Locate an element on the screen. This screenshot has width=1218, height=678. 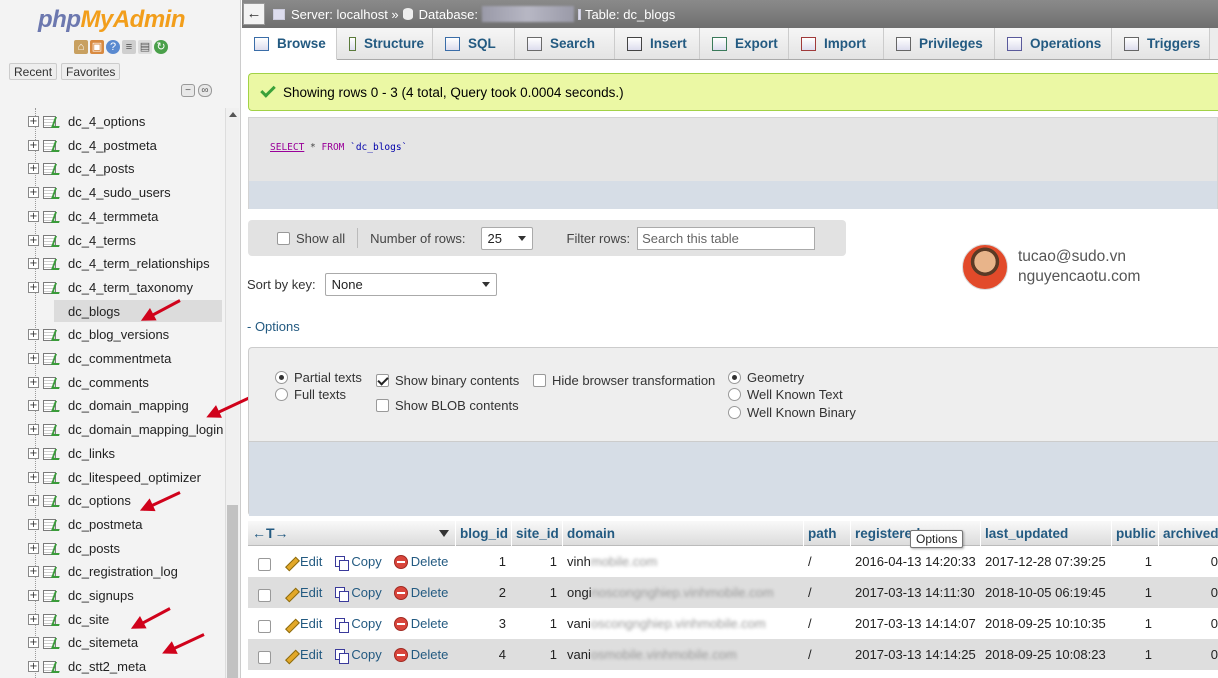
geometry-option: Geometry is located at coordinates (766, 377).